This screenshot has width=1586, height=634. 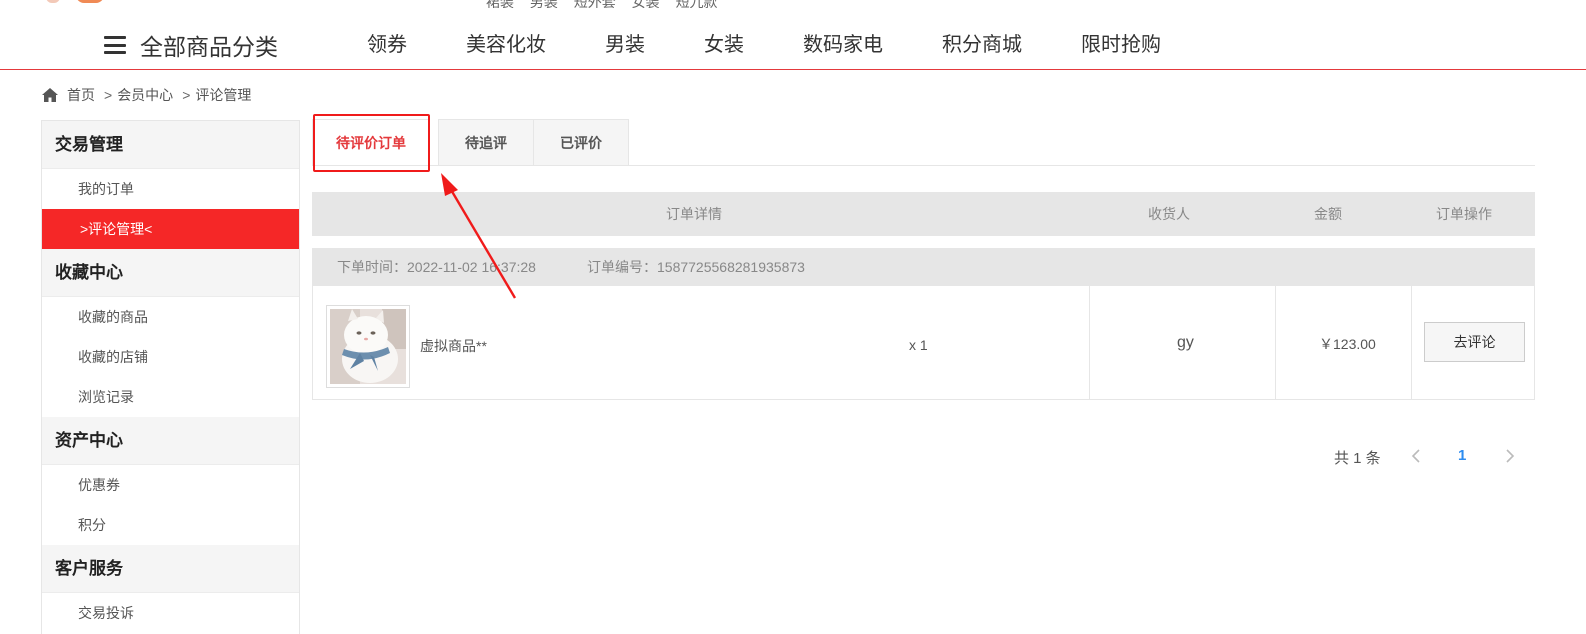 What do you see at coordinates (170, 273) in the screenshot?
I see `sidebar-group-title: 收藏中心` at bounding box center [170, 273].